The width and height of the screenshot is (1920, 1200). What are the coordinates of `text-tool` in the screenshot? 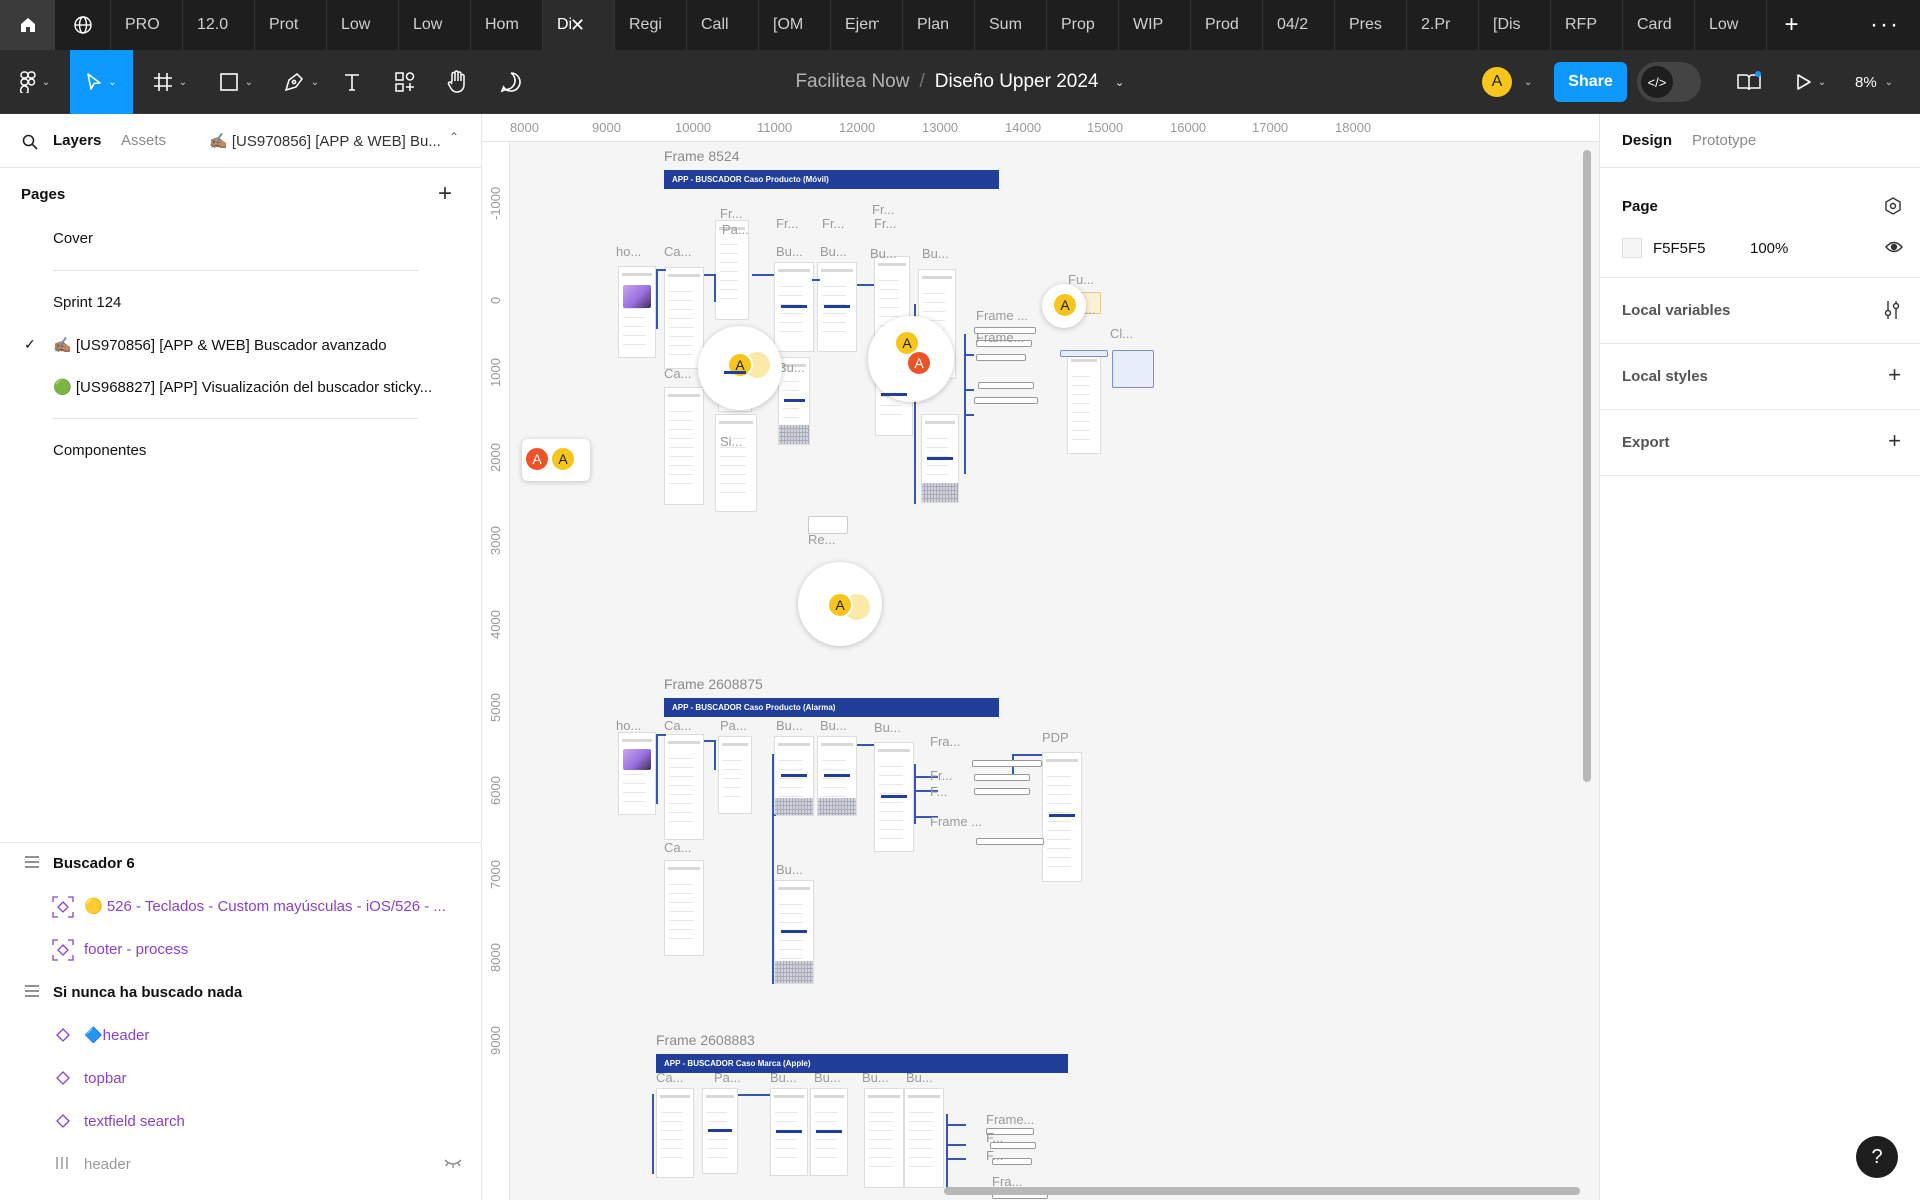 It's located at (352, 82).